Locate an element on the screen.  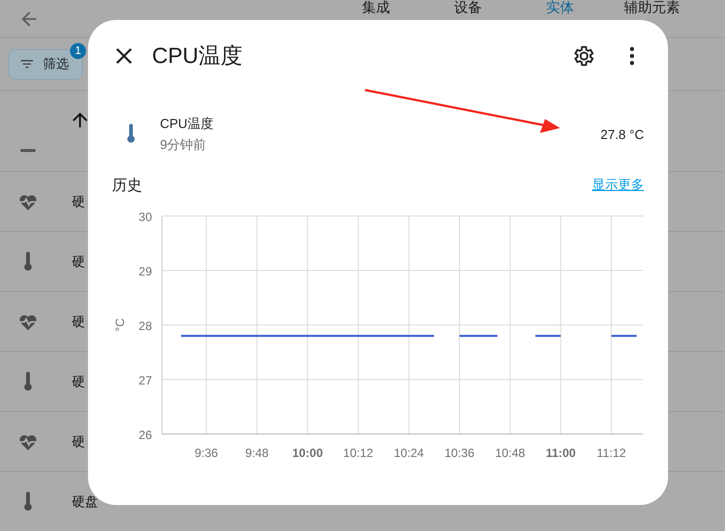
x-tick-label: 10:12 is located at coordinates (358, 453).